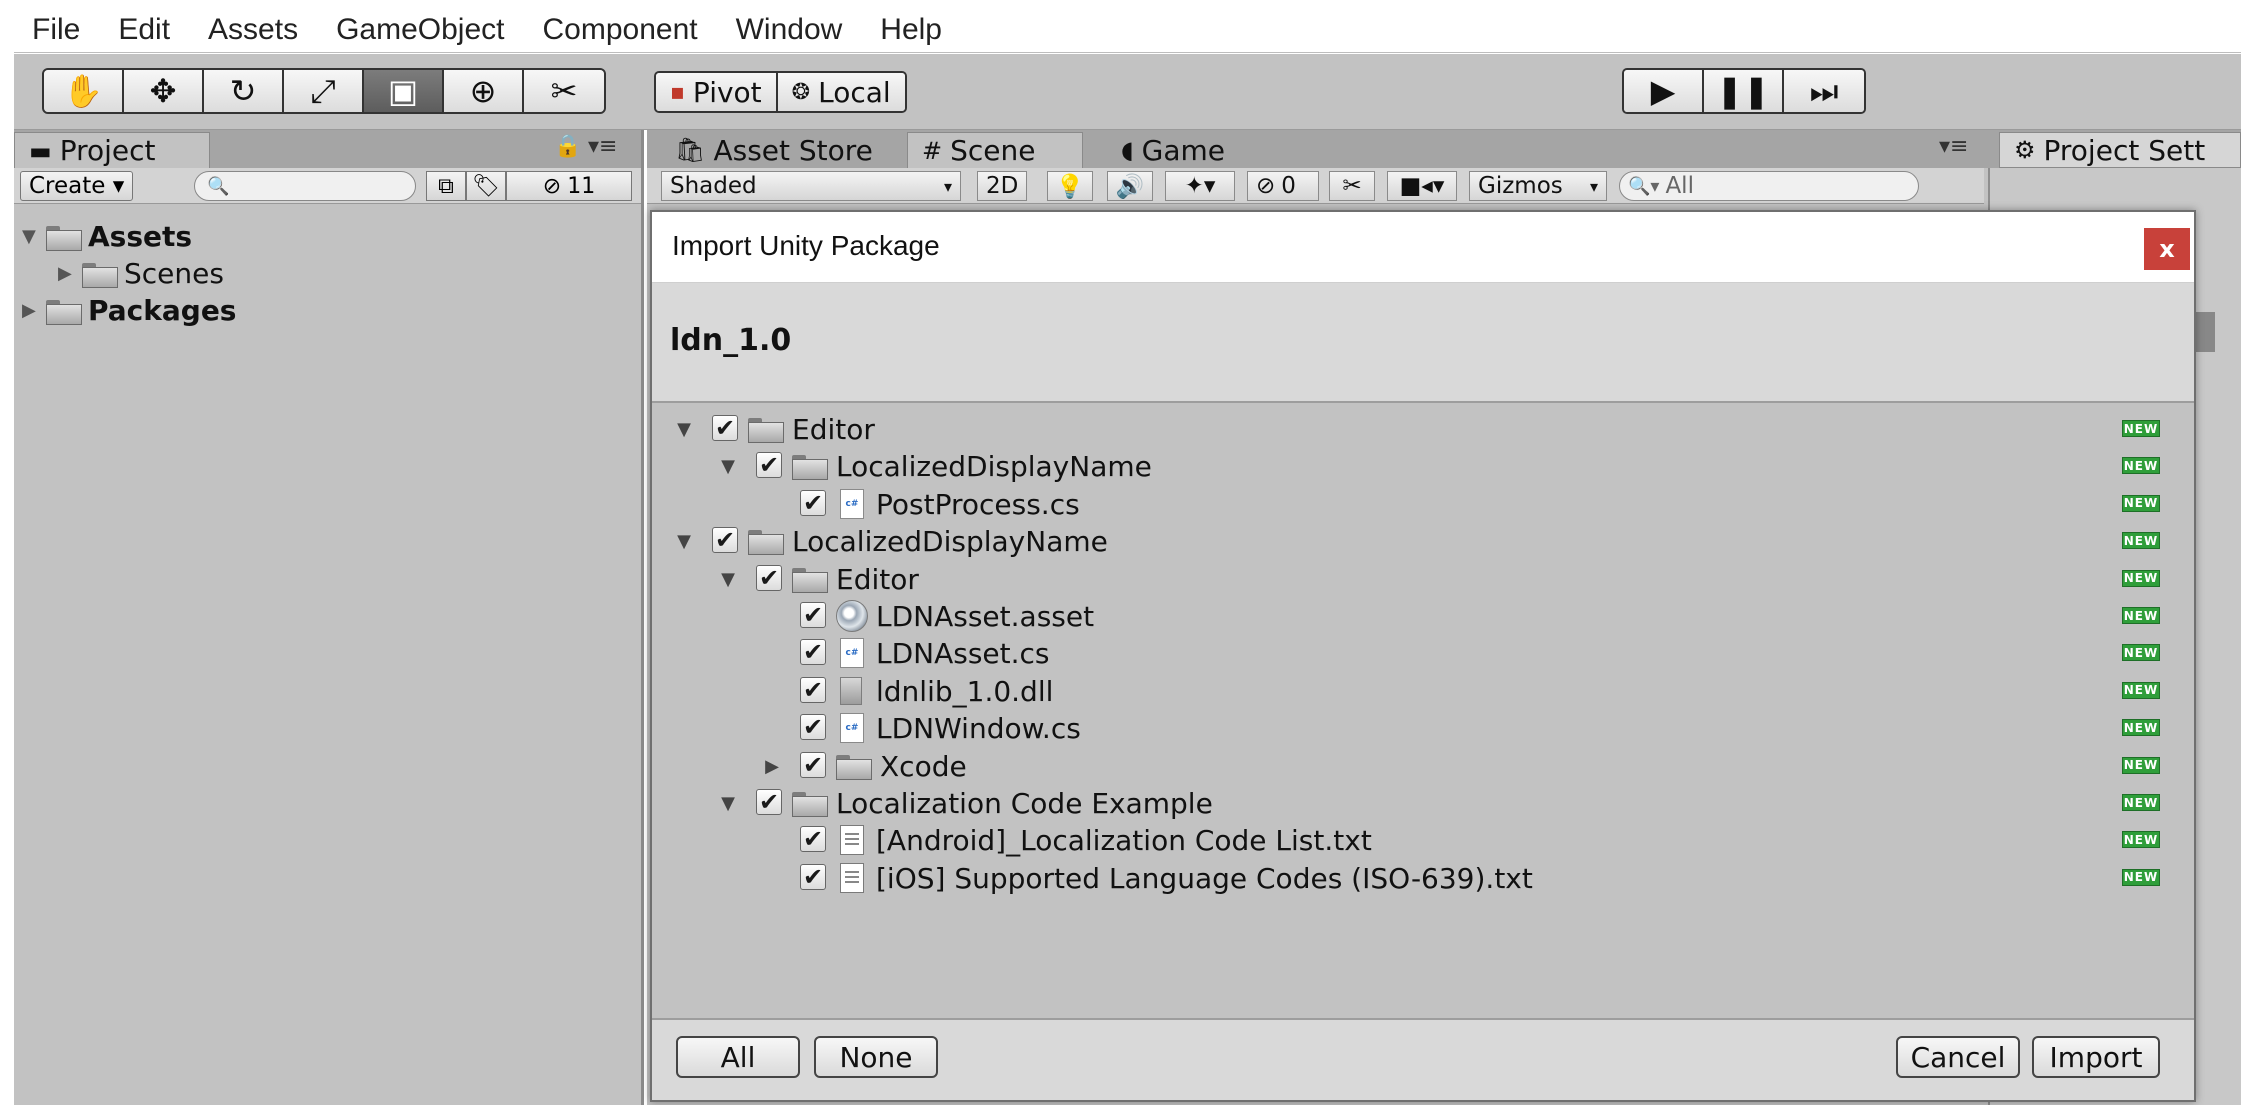  What do you see at coordinates (324, 91) in the screenshot?
I see `scale-tool-button: ⤢` at bounding box center [324, 91].